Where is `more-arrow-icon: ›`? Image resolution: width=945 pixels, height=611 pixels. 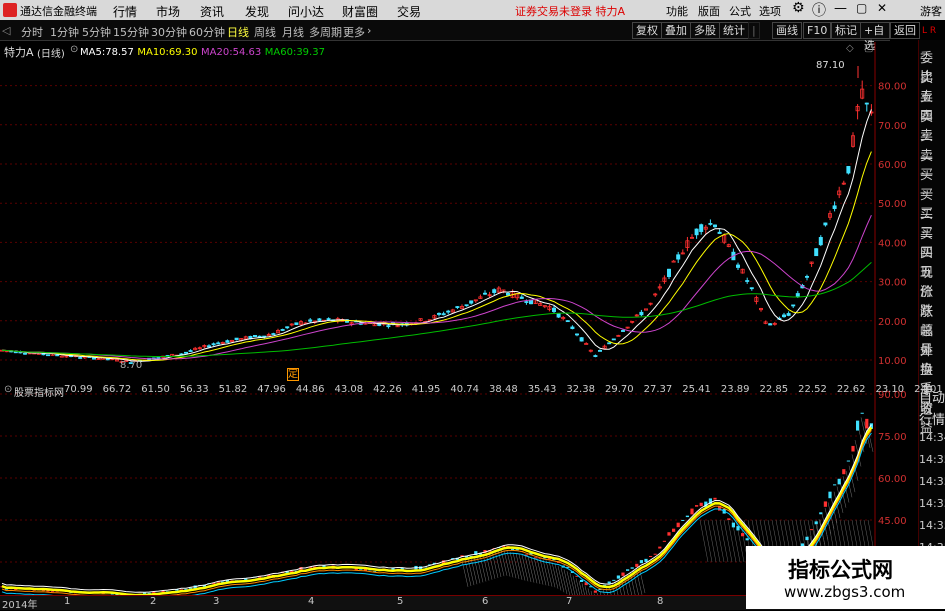
more-arrow-icon: › is located at coordinates (369, 30).